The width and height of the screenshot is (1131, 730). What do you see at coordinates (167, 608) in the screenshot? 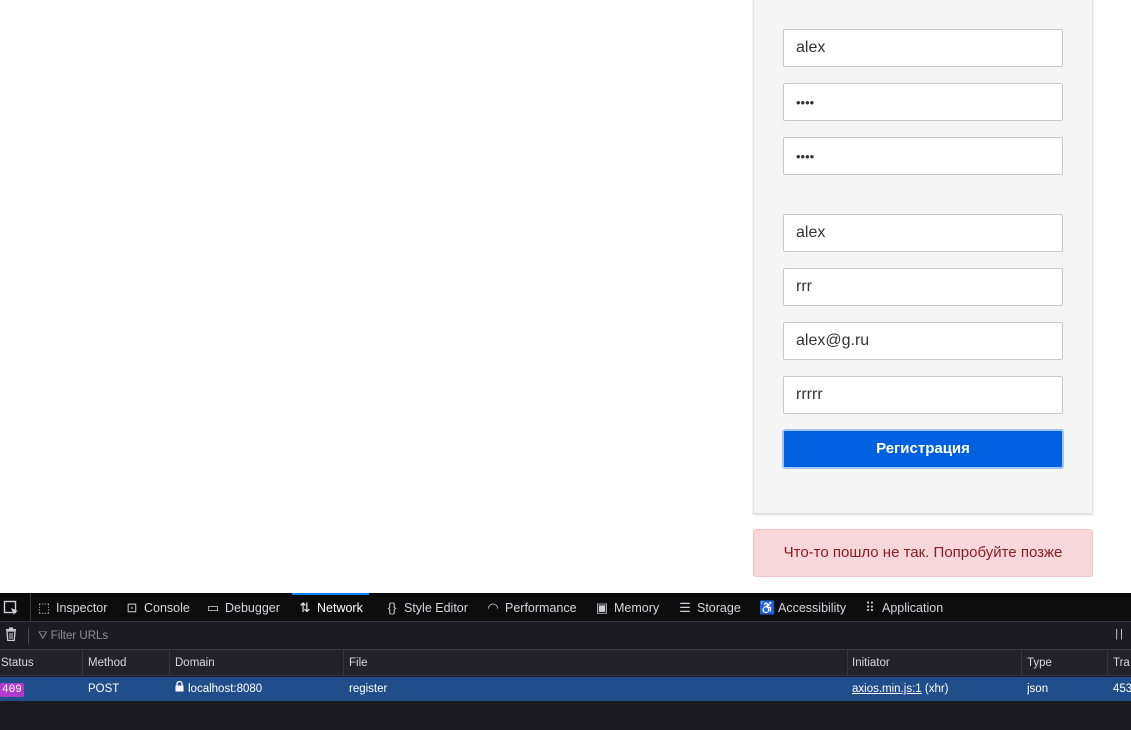
I see `tab-label: Console` at bounding box center [167, 608].